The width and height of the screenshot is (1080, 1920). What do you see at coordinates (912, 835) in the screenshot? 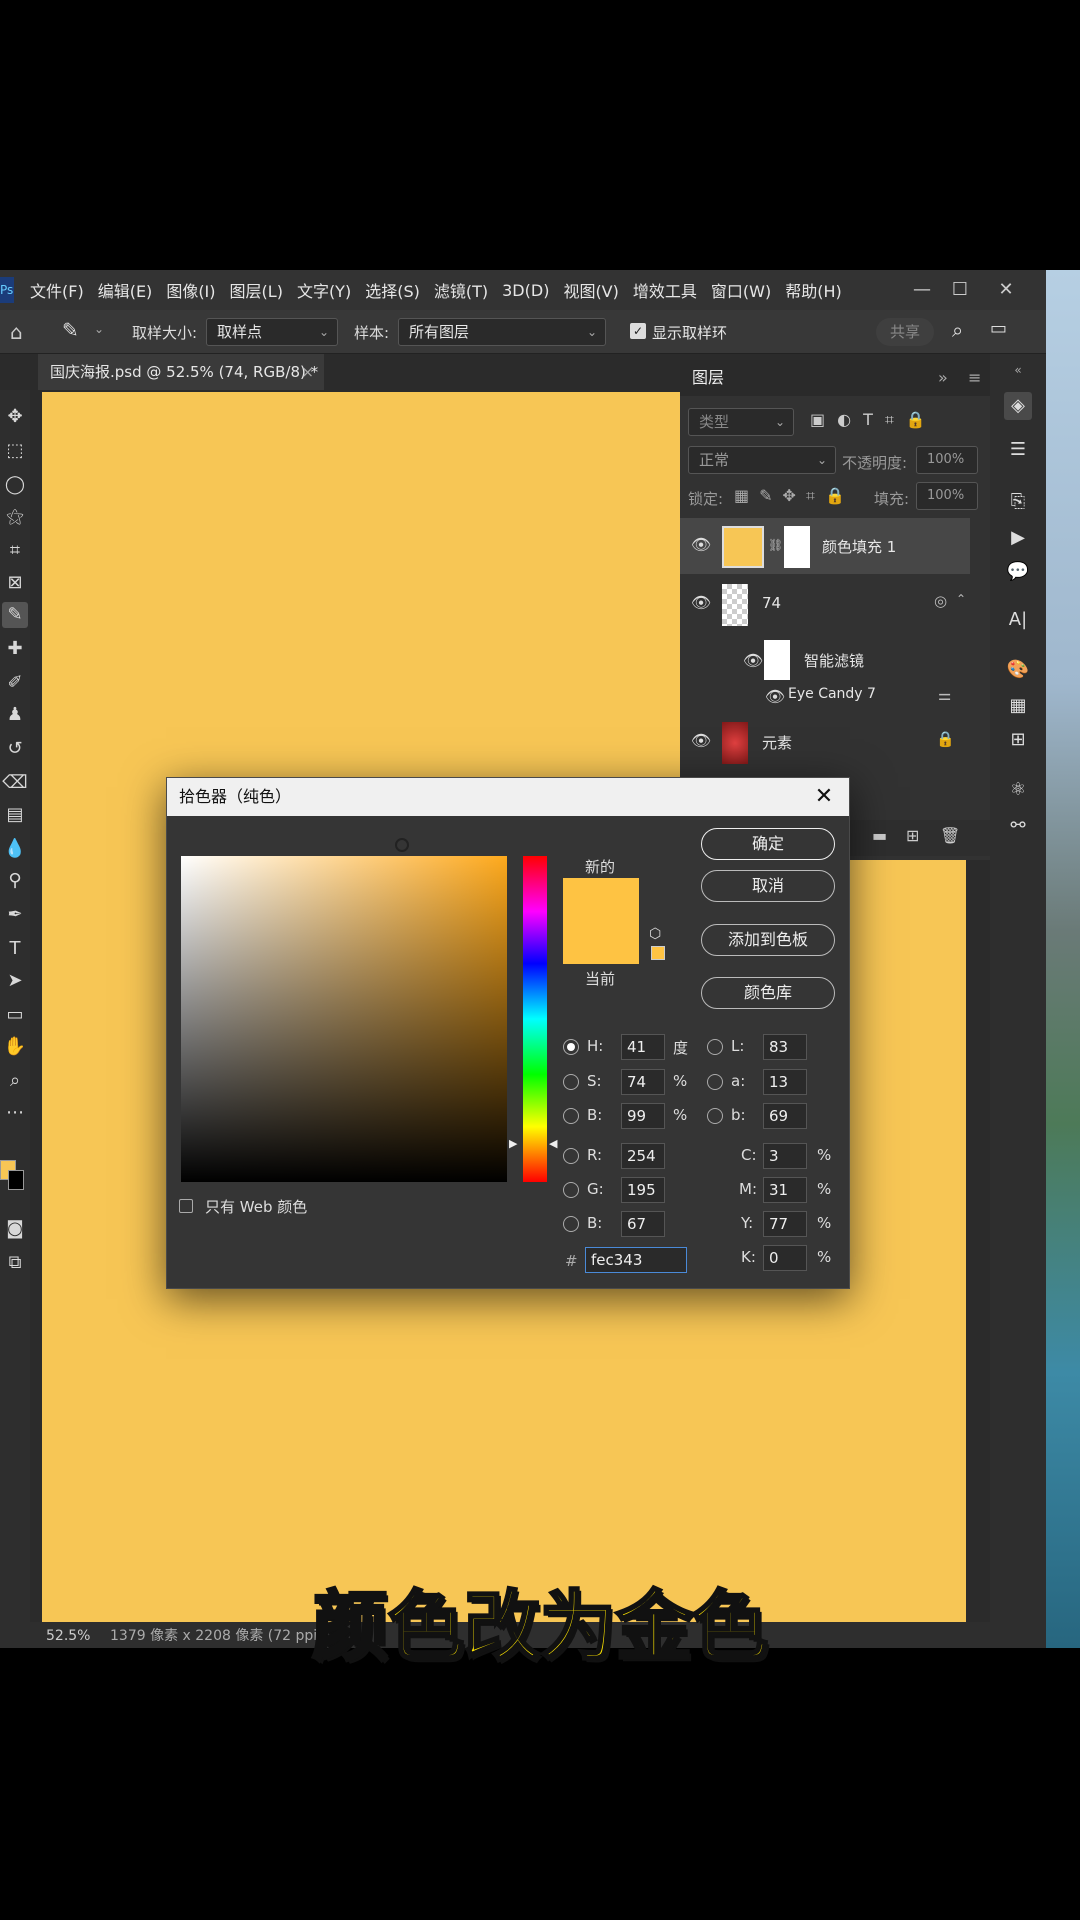
I see `new-layer-icon: ⊞` at bounding box center [912, 835].